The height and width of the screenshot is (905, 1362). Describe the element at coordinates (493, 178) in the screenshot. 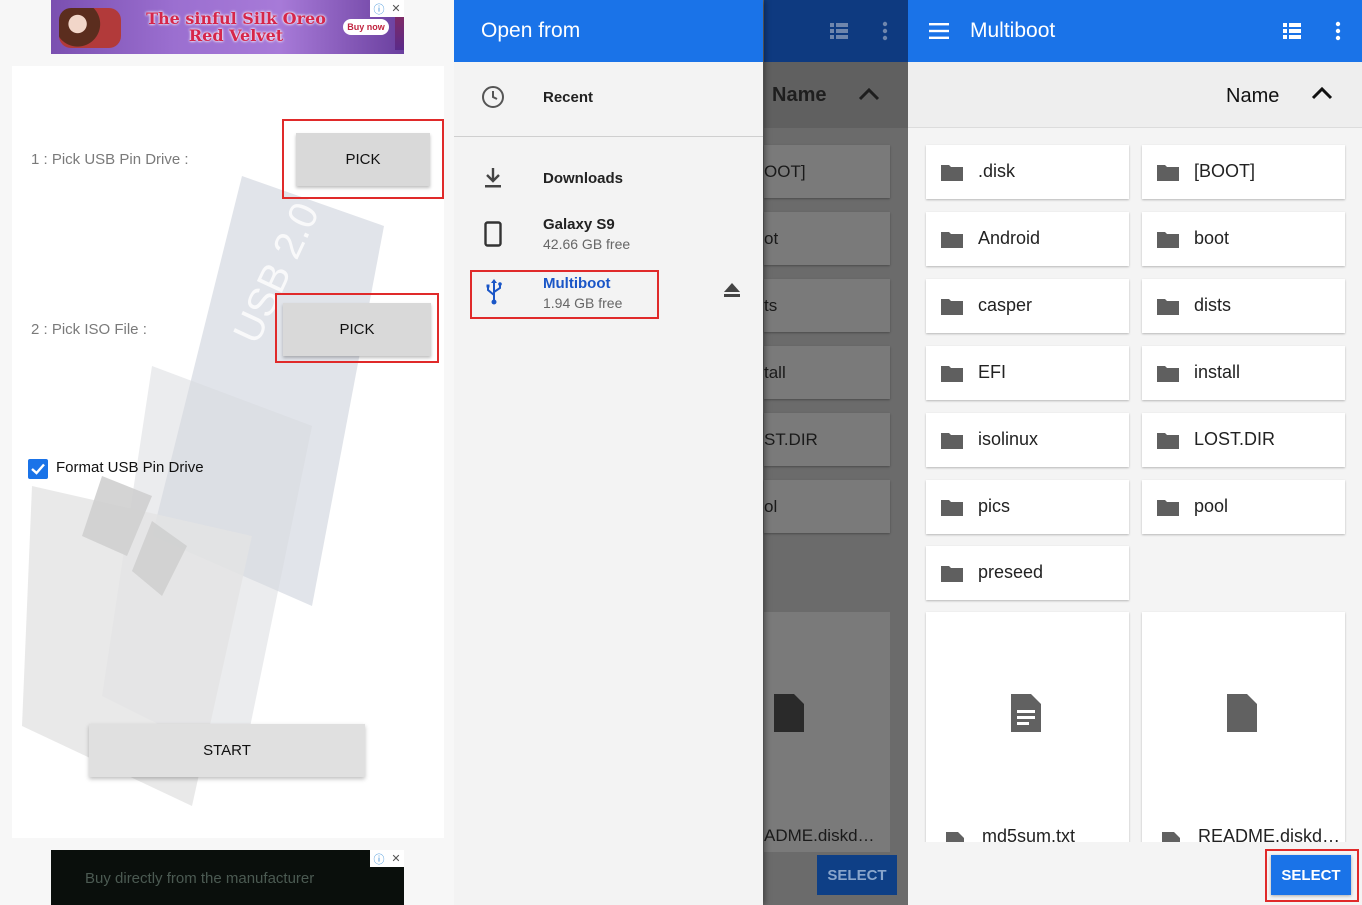

I see `download-icon` at that location.